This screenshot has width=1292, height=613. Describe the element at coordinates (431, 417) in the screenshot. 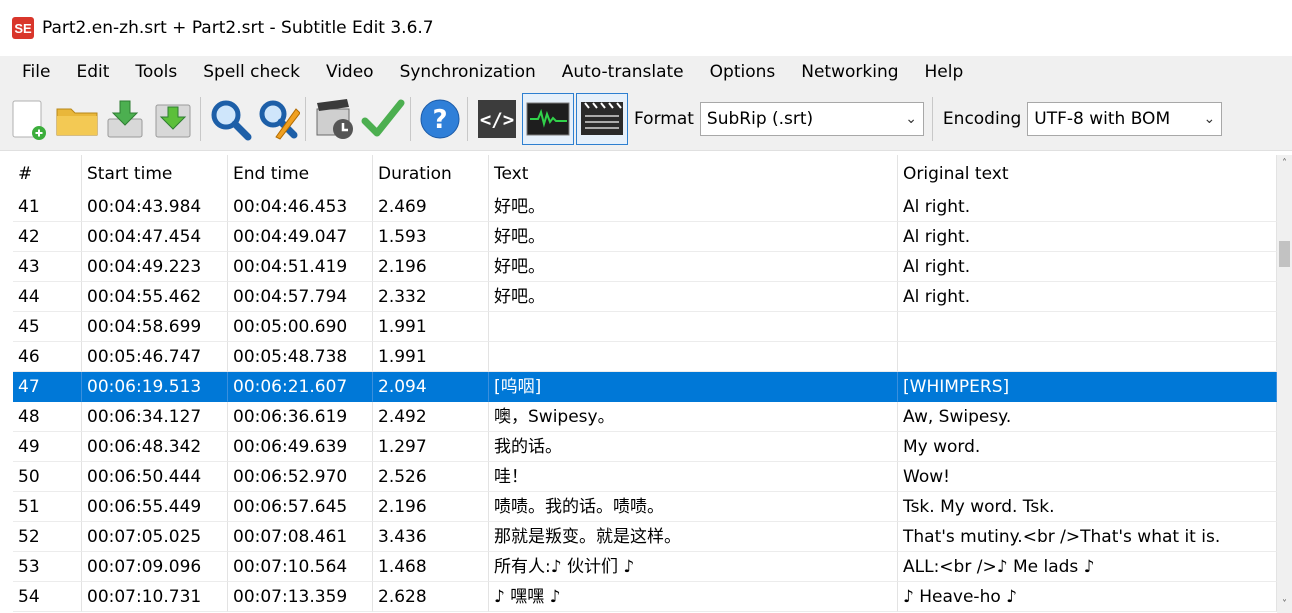

I see `cell-duration: 2.492` at that location.